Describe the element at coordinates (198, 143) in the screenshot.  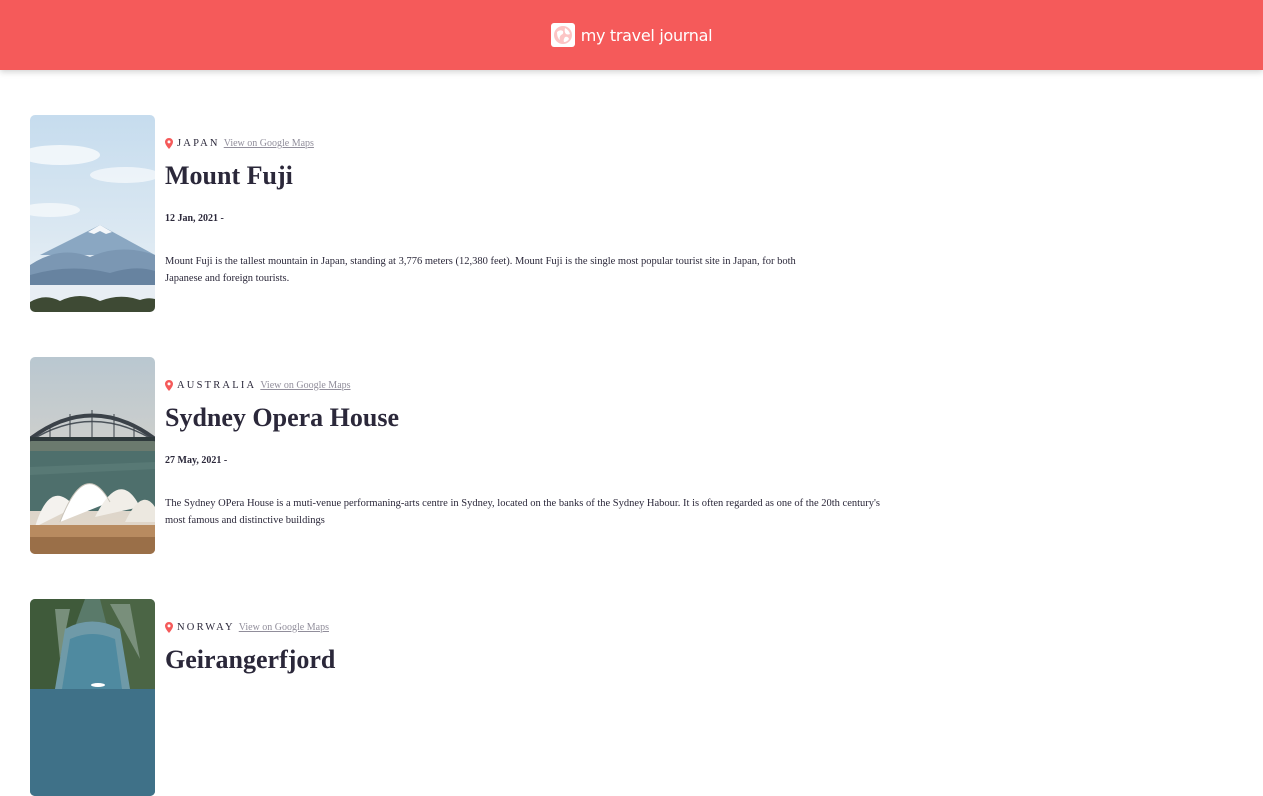
I see `entry-location: JAPAN` at that location.